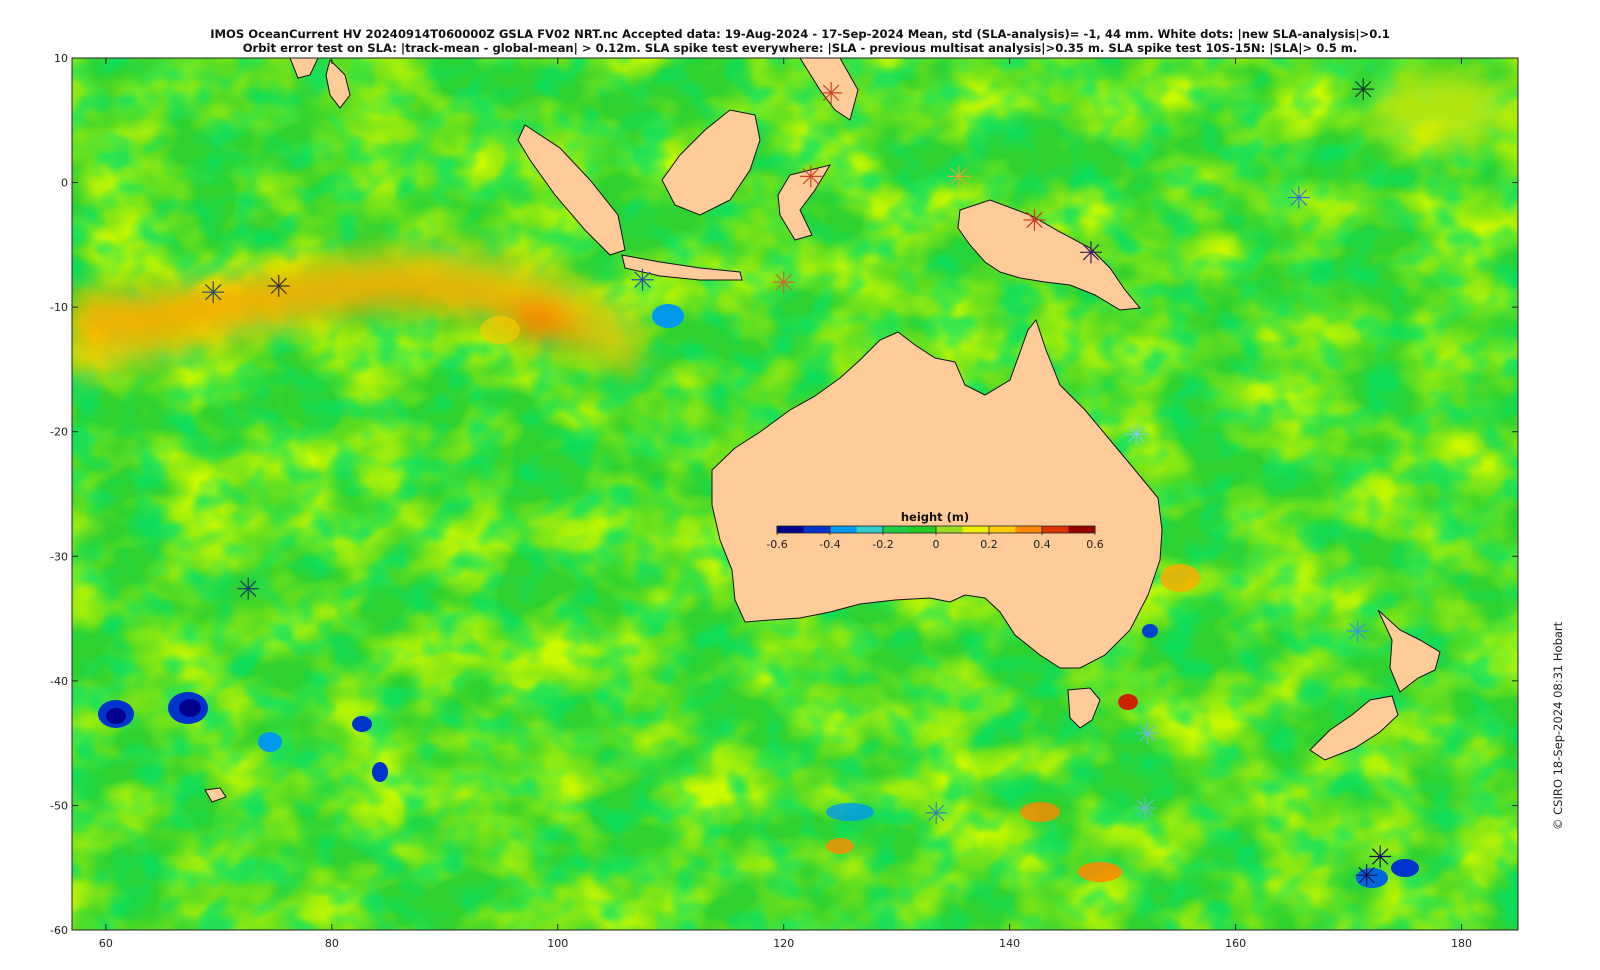 The width and height of the screenshot is (1600, 970). Describe the element at coordinates (1042, 544) in the screenshot. I see `colorbar-tick-label: 0.4` at that location.